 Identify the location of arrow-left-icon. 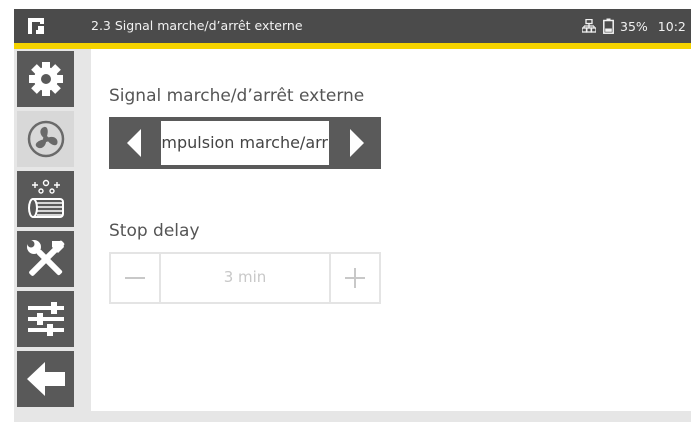
(45, 379).